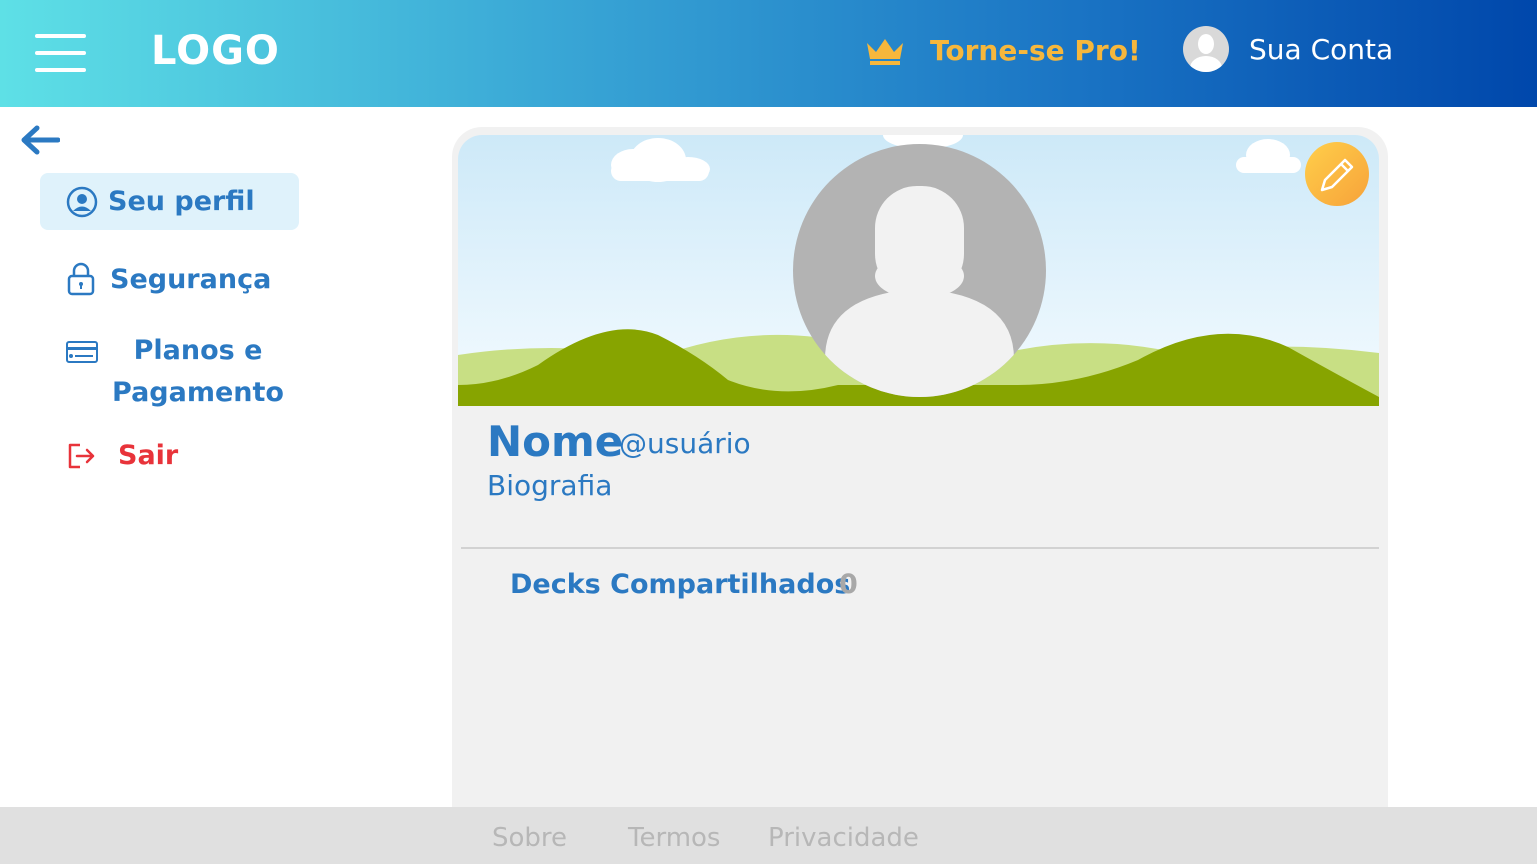  Describe the element at coordinates (198, 371) in the screenshot. I see `sidebar-item-label: Planos e Pagamento` at that location.